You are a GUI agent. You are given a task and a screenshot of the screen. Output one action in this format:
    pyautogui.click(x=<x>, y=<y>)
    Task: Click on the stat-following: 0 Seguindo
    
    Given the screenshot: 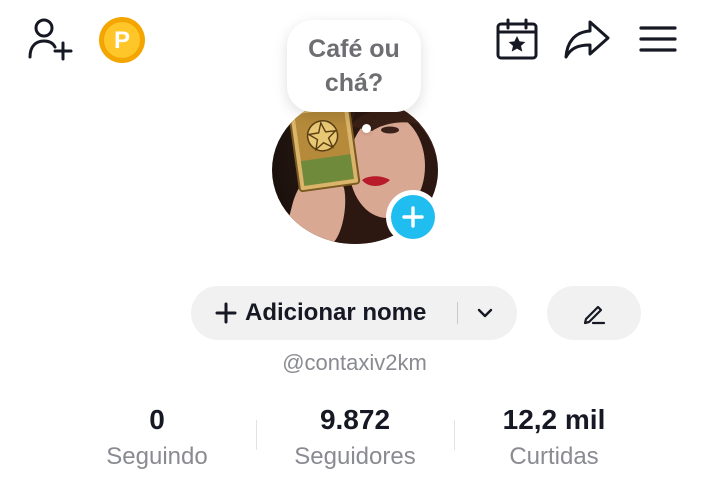 What is the action you would take?
    pyautogui.click(x=157, y=439)
    